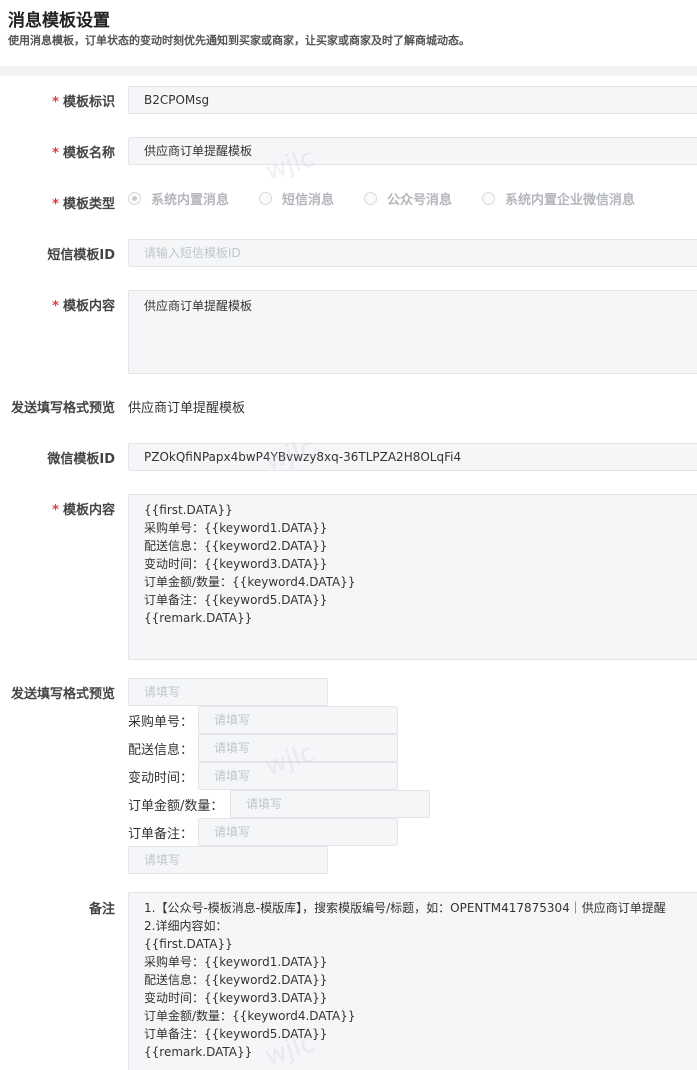  Describe the element at coordinates (81, 255) in the screenshot. I see `sms-template-id-label: 短信模板ID` at that location.